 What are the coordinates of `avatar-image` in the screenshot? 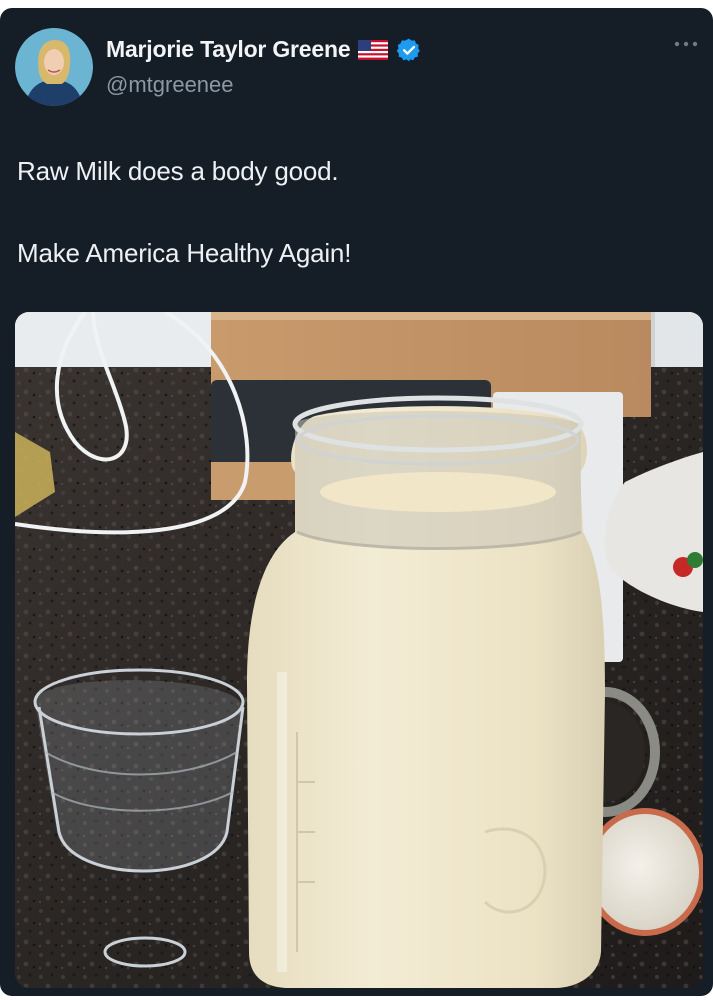 It's located at (54, 67).